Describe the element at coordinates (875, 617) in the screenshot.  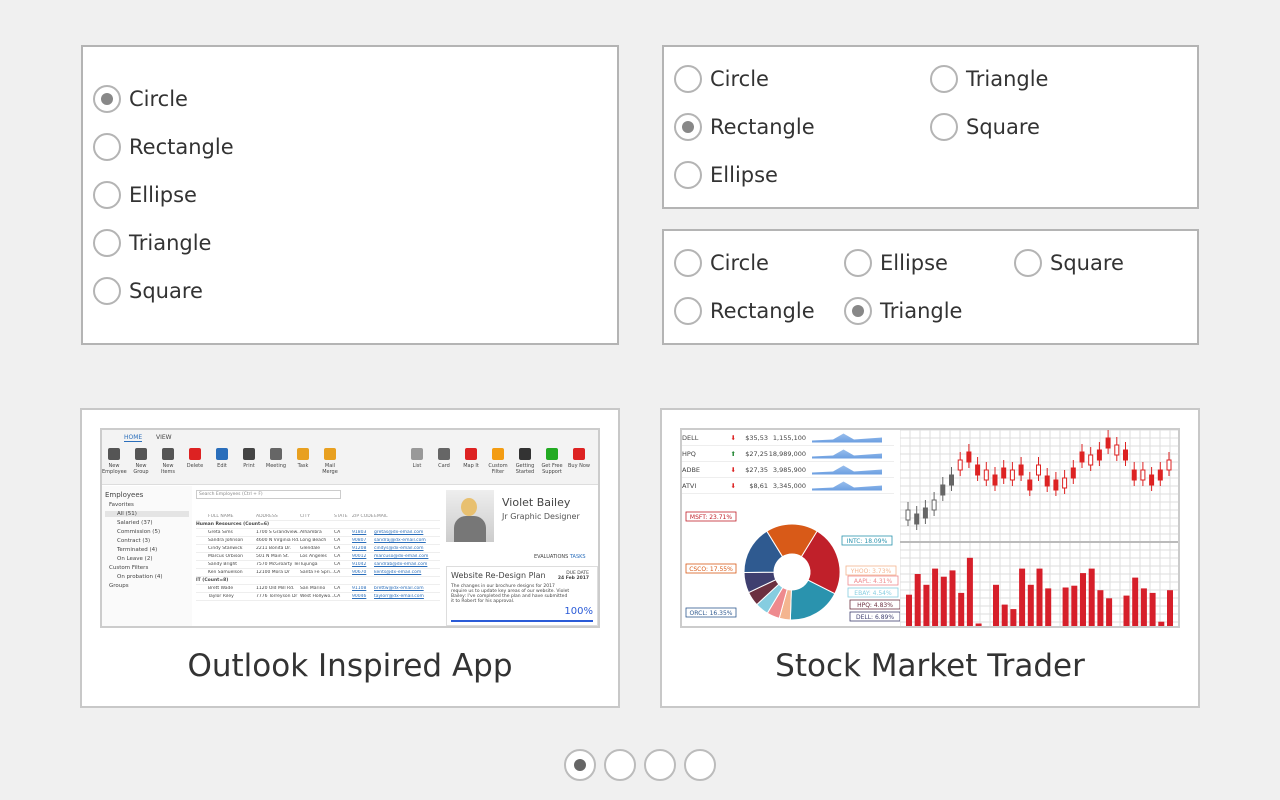
I see `slice-label: DELL: 6.89%` at that location.